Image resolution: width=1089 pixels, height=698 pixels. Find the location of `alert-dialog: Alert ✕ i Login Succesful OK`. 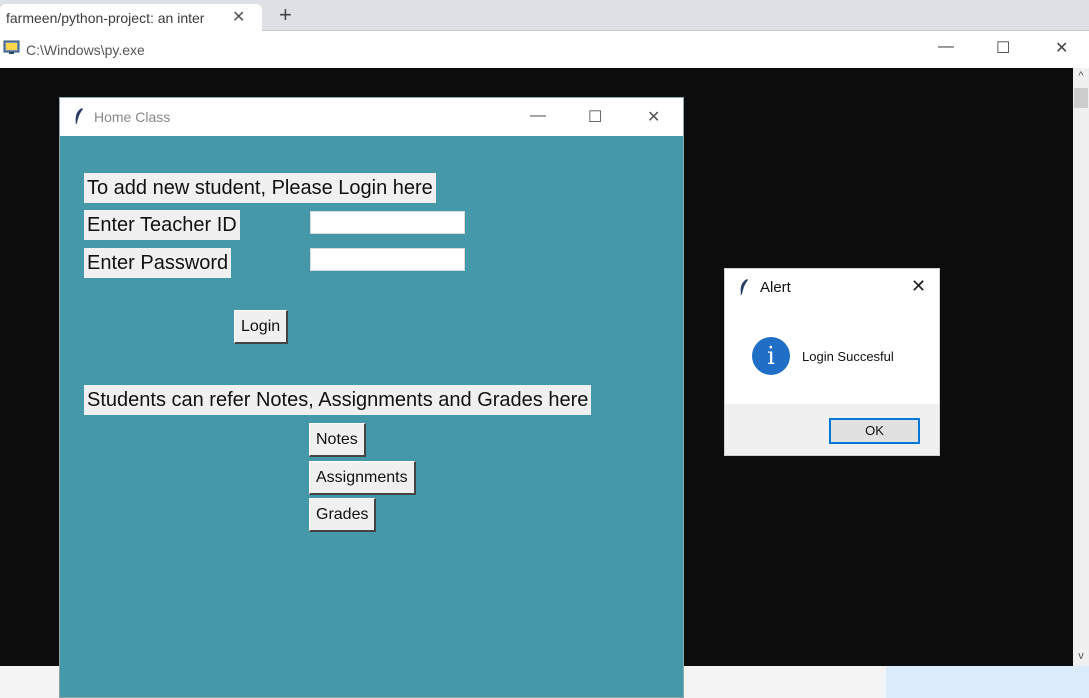

alert-dialog: Alert ✕ i Login Succesful OK is located at coordinates (832, 362).